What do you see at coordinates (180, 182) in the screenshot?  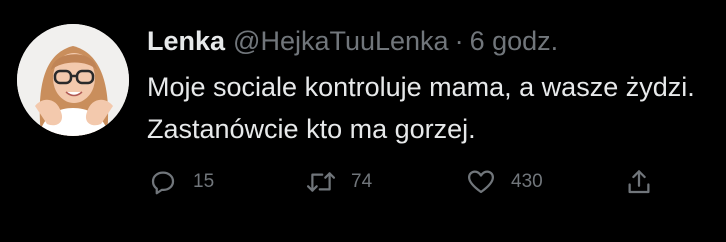 I see `reply-button: 15` at bounding box center [180, 182].